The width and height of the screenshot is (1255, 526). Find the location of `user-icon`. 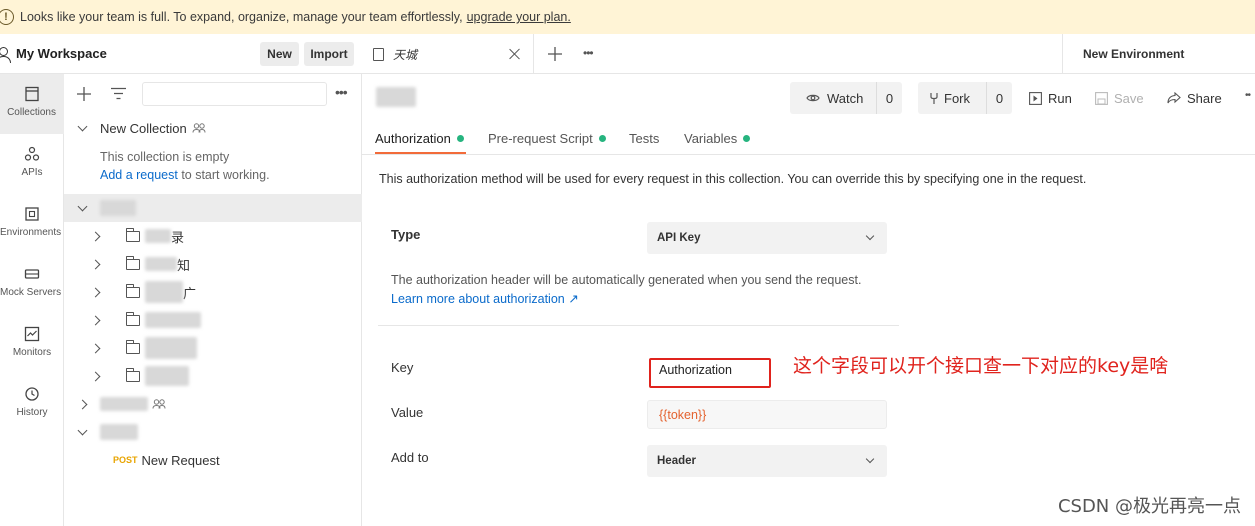

user-icon is located at coordinates (5, 54).